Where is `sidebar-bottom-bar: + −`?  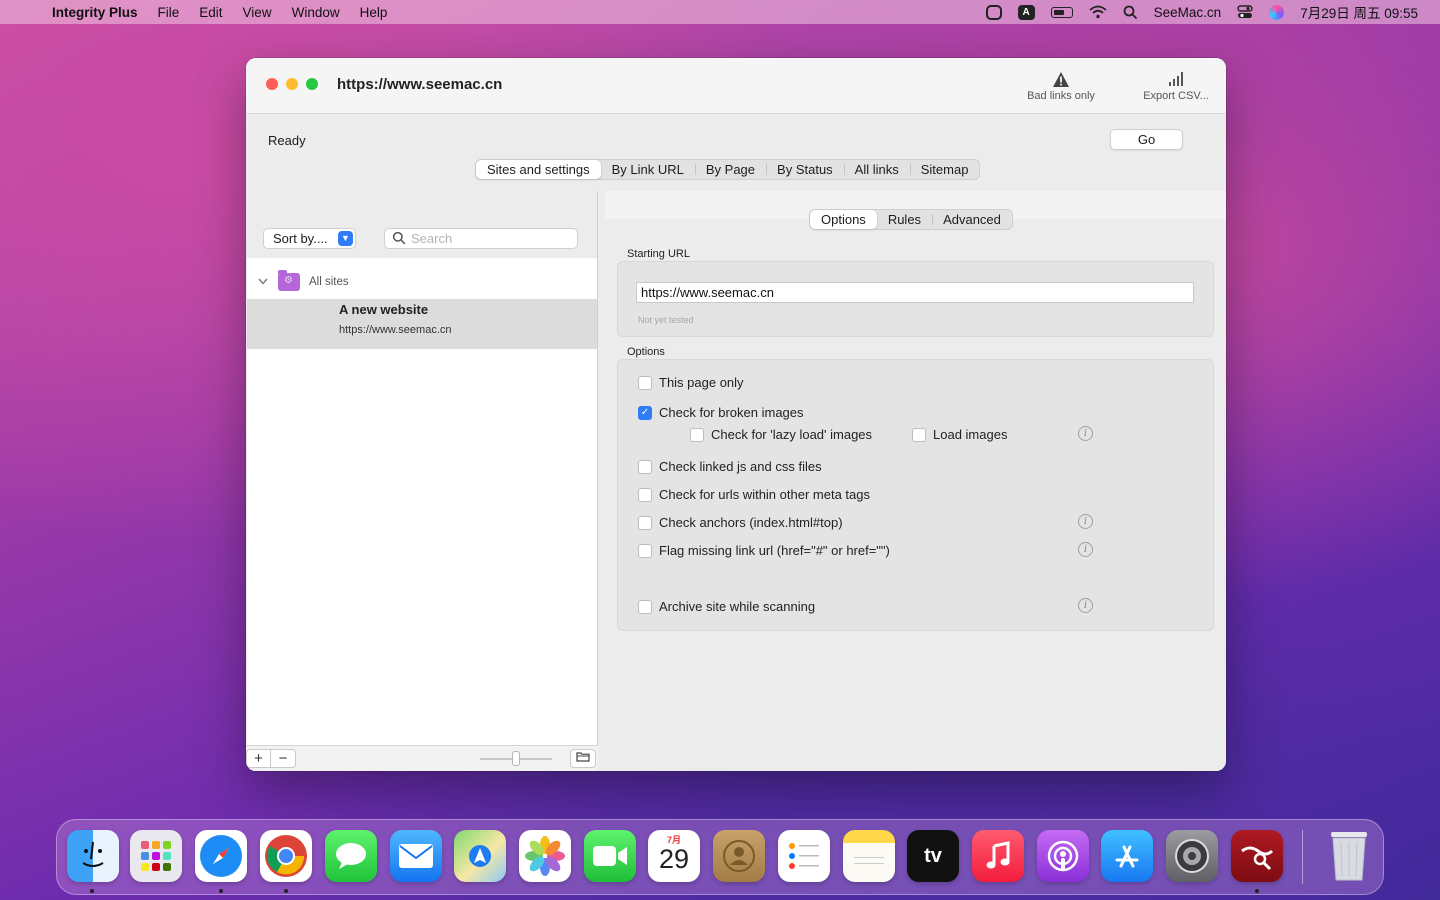
sidebar-bottom-bar: + − is located at coordinates (422, 758).